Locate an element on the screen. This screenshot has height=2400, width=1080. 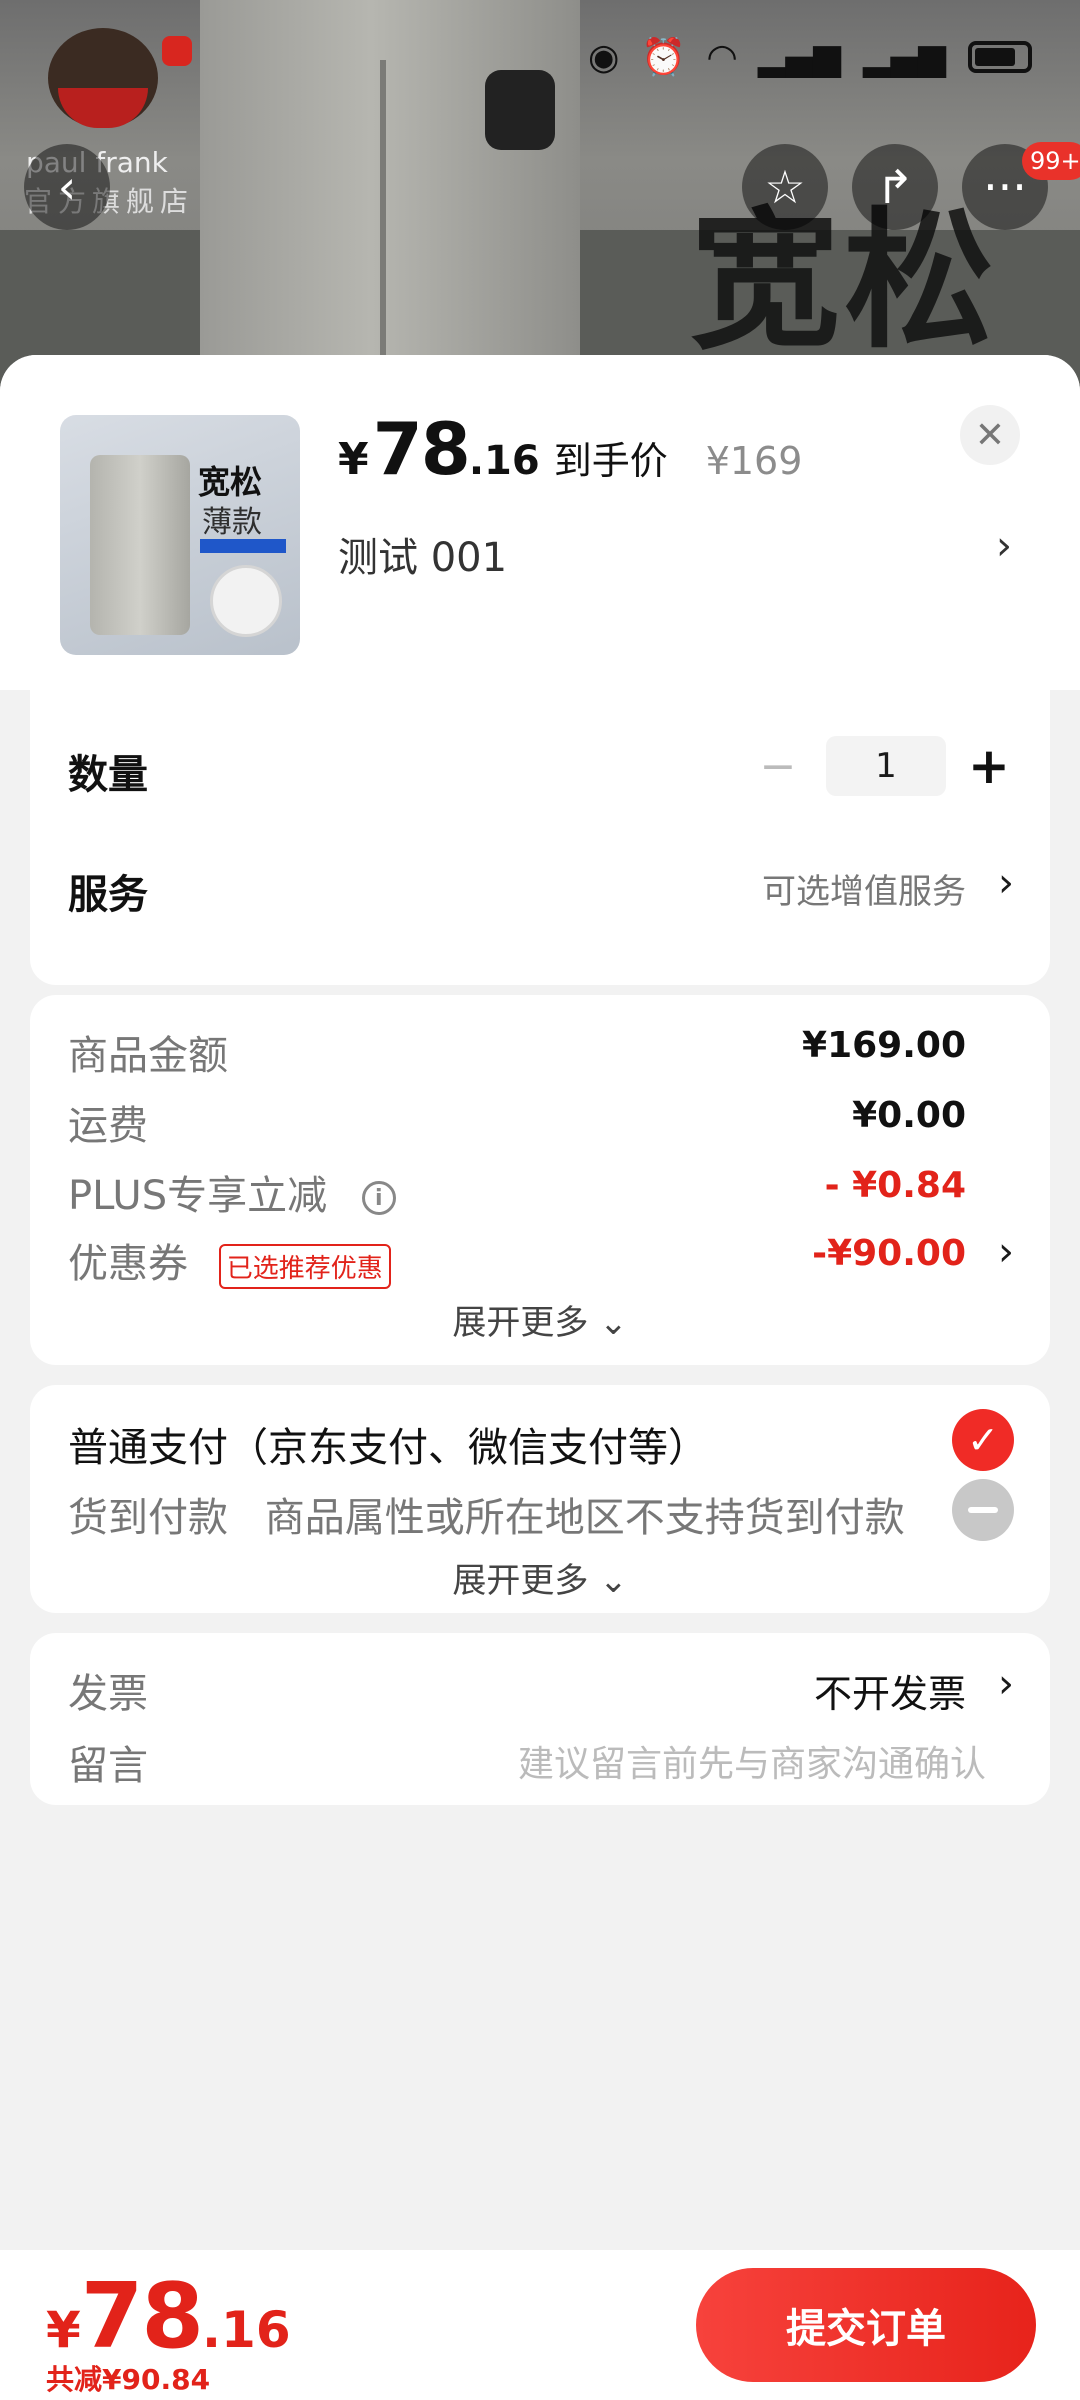
selected-variant: 测试 001 is located at coordinates (422, 554).